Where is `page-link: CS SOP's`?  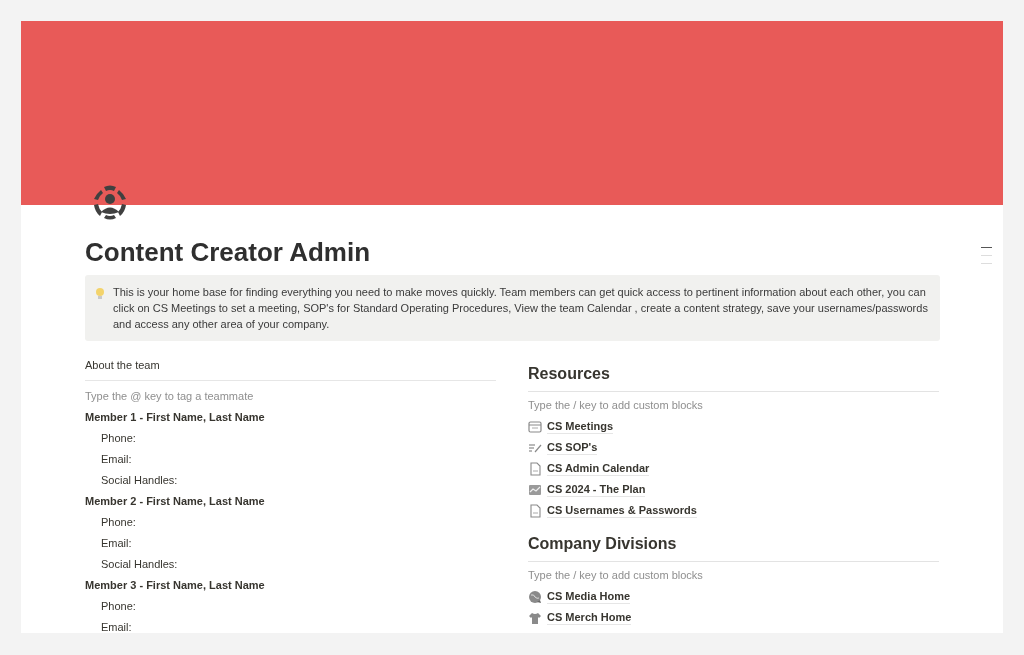
page-link: CS SOP's is located at coordinates (572, 447).